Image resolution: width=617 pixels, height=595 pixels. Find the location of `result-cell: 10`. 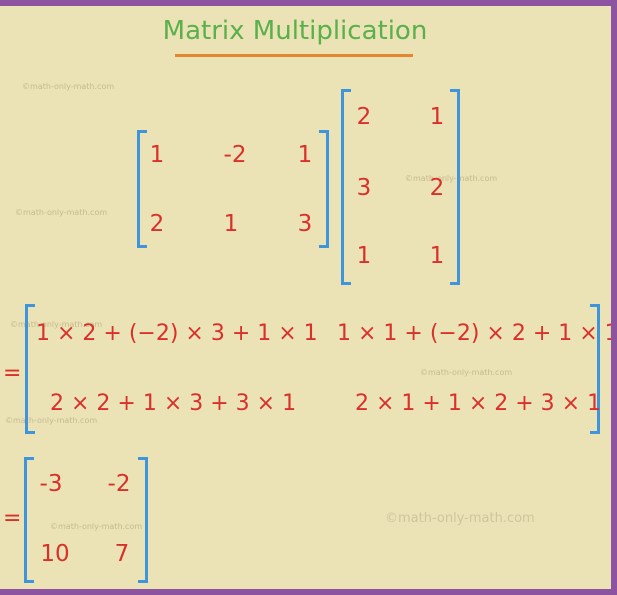

result-cell: 10 is located at coordinates (55, 554).